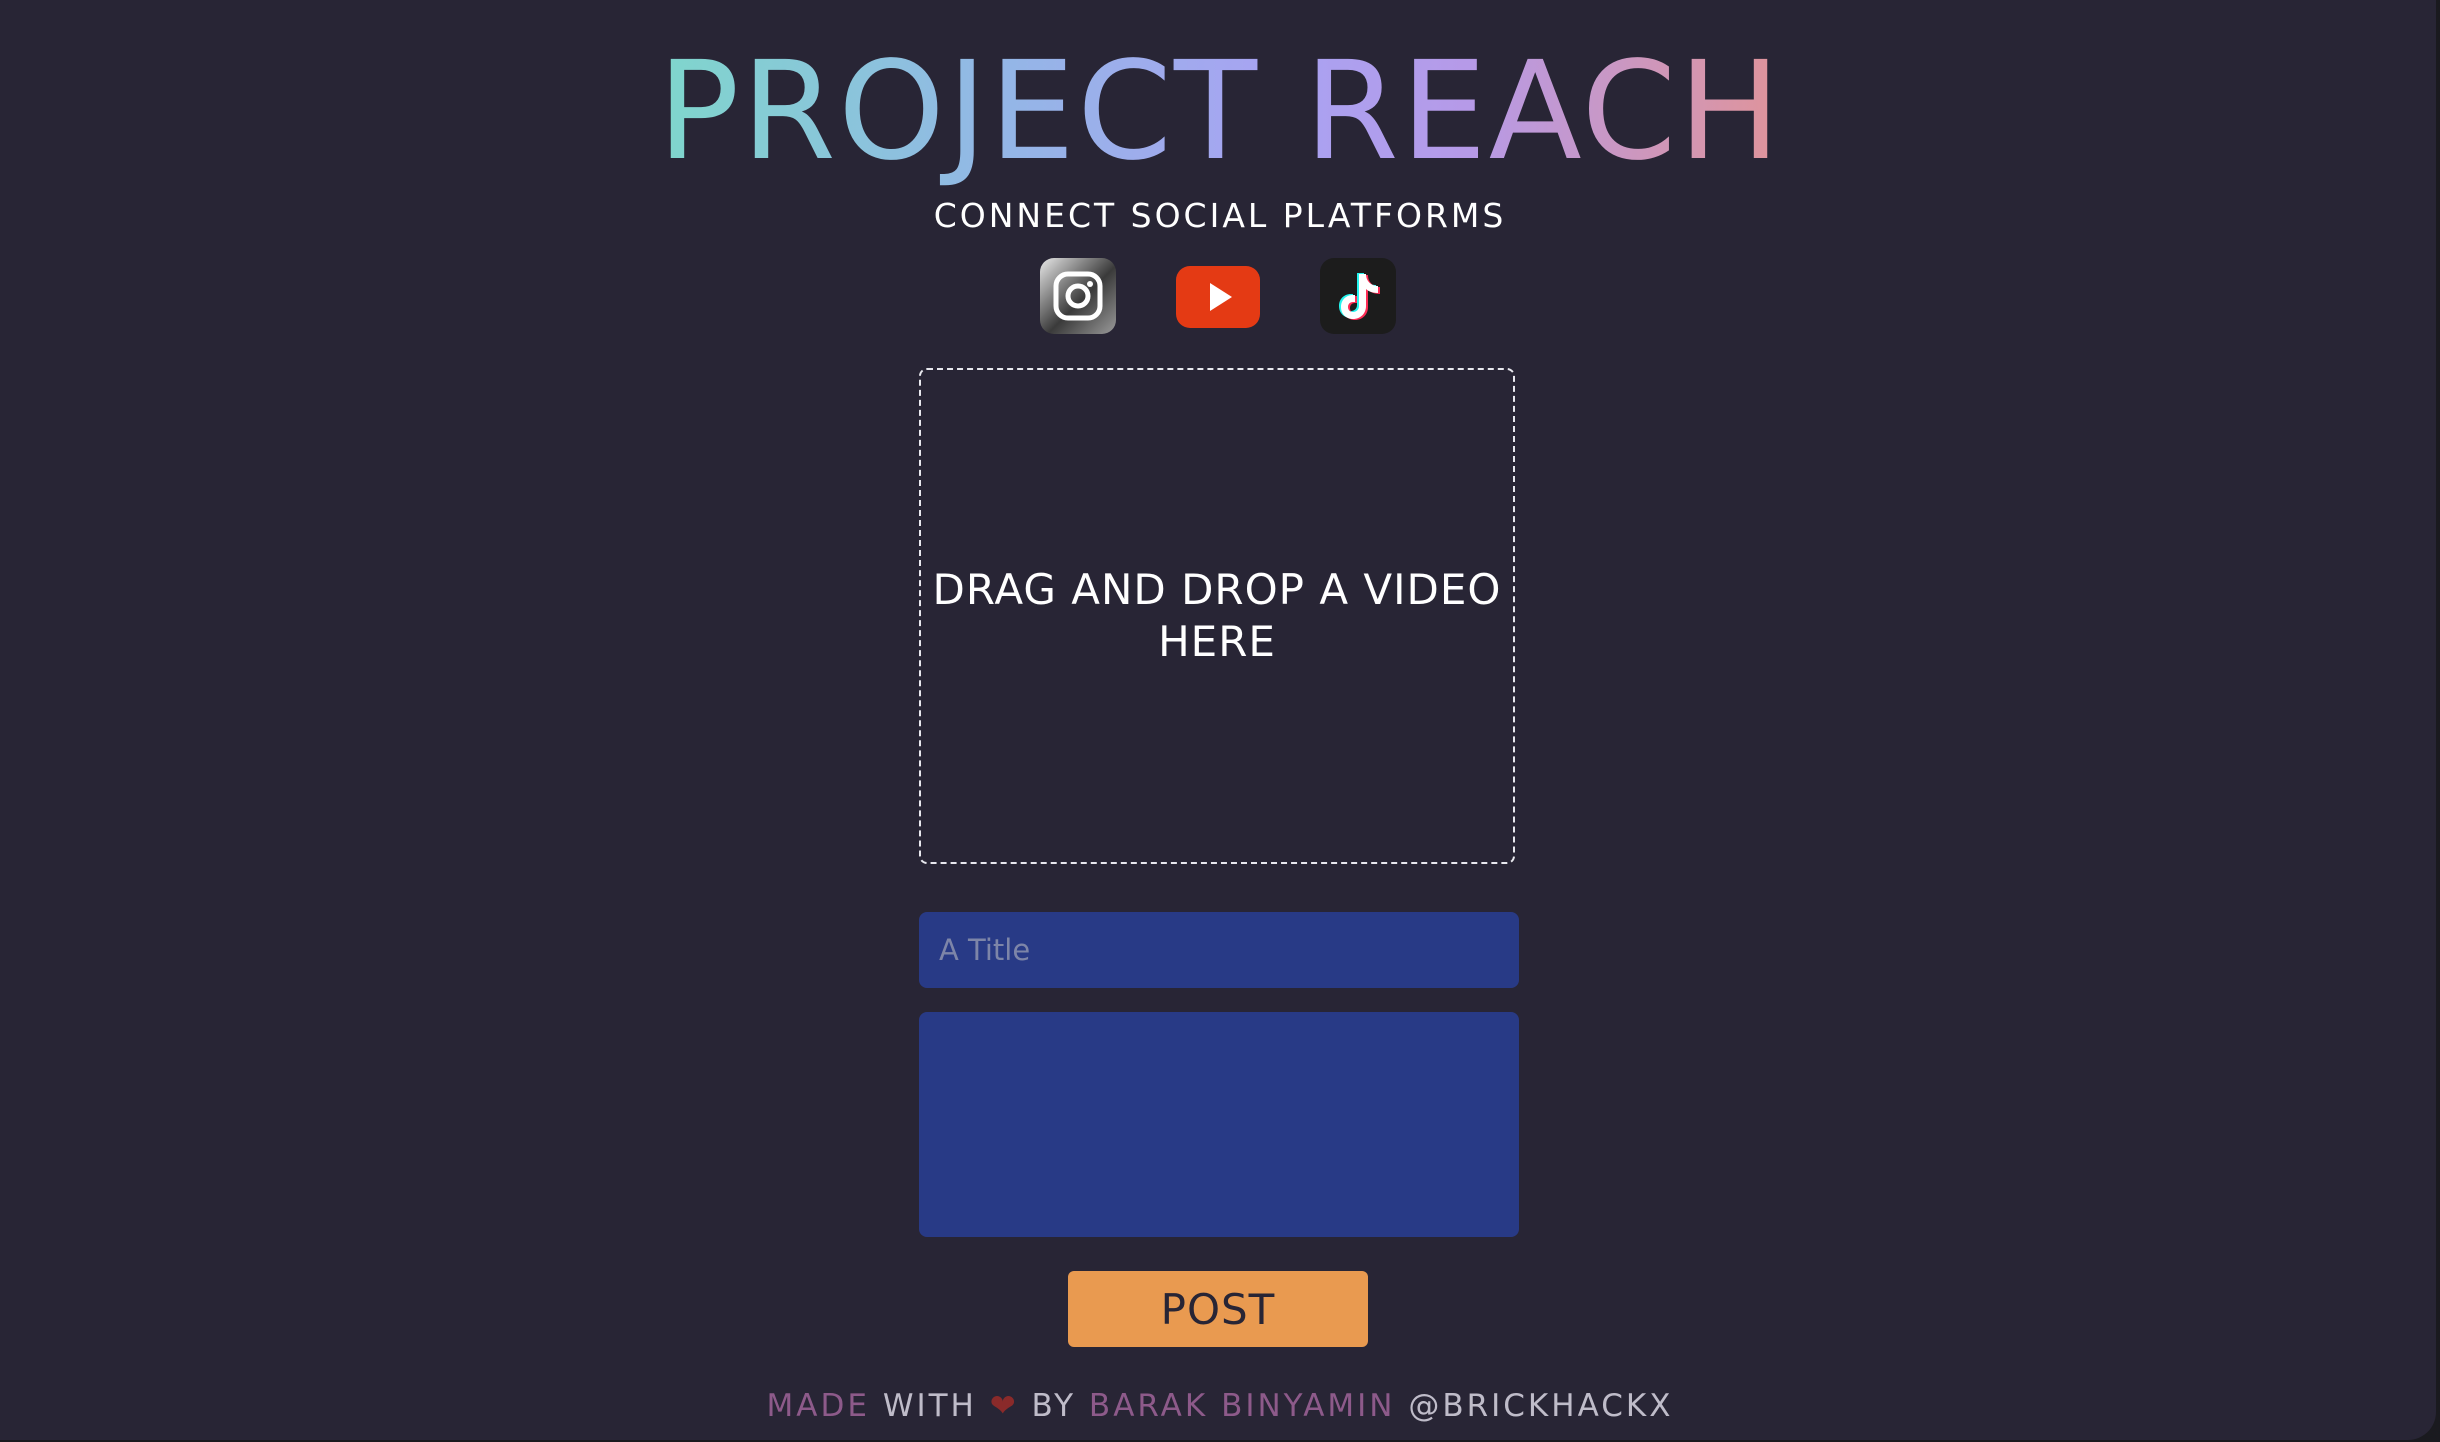  I want to click on youtube-icon, so click(1221, 297).